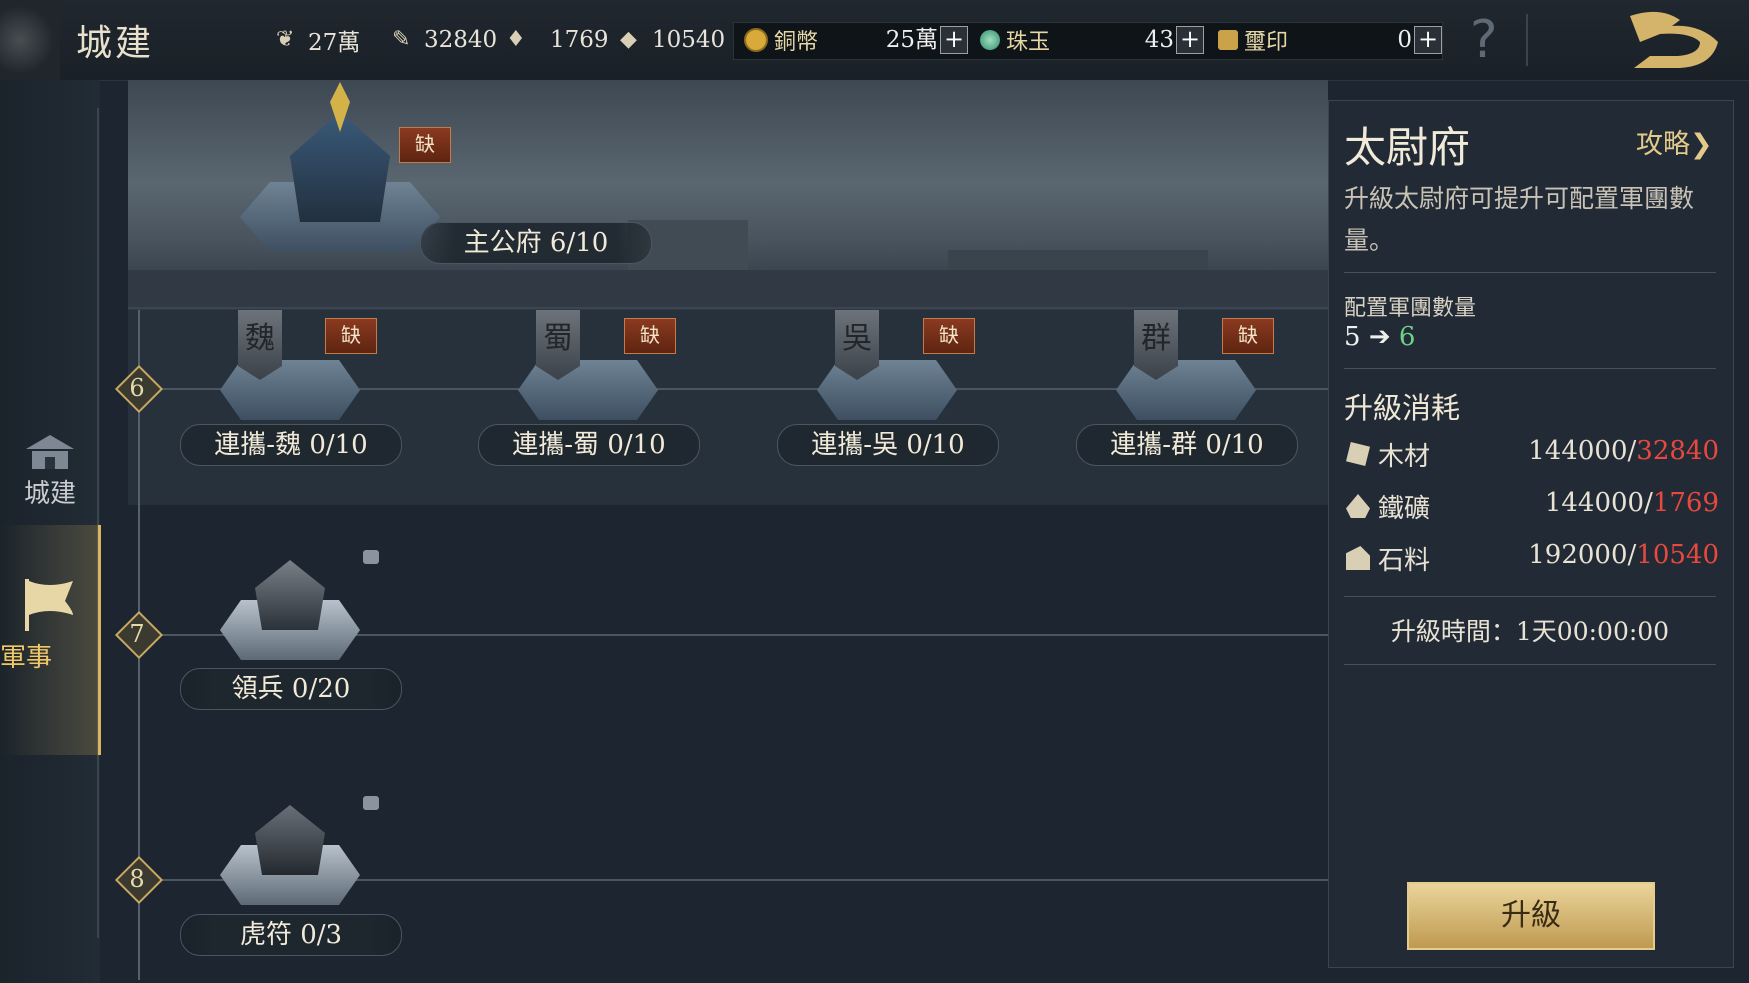 This screenshot has width=1749, height=983. What do you see at coordinates (1187, 445) in the screenshot?
I see `building-label: 連攜-群 0/10` at bounding box center [1187, 445].